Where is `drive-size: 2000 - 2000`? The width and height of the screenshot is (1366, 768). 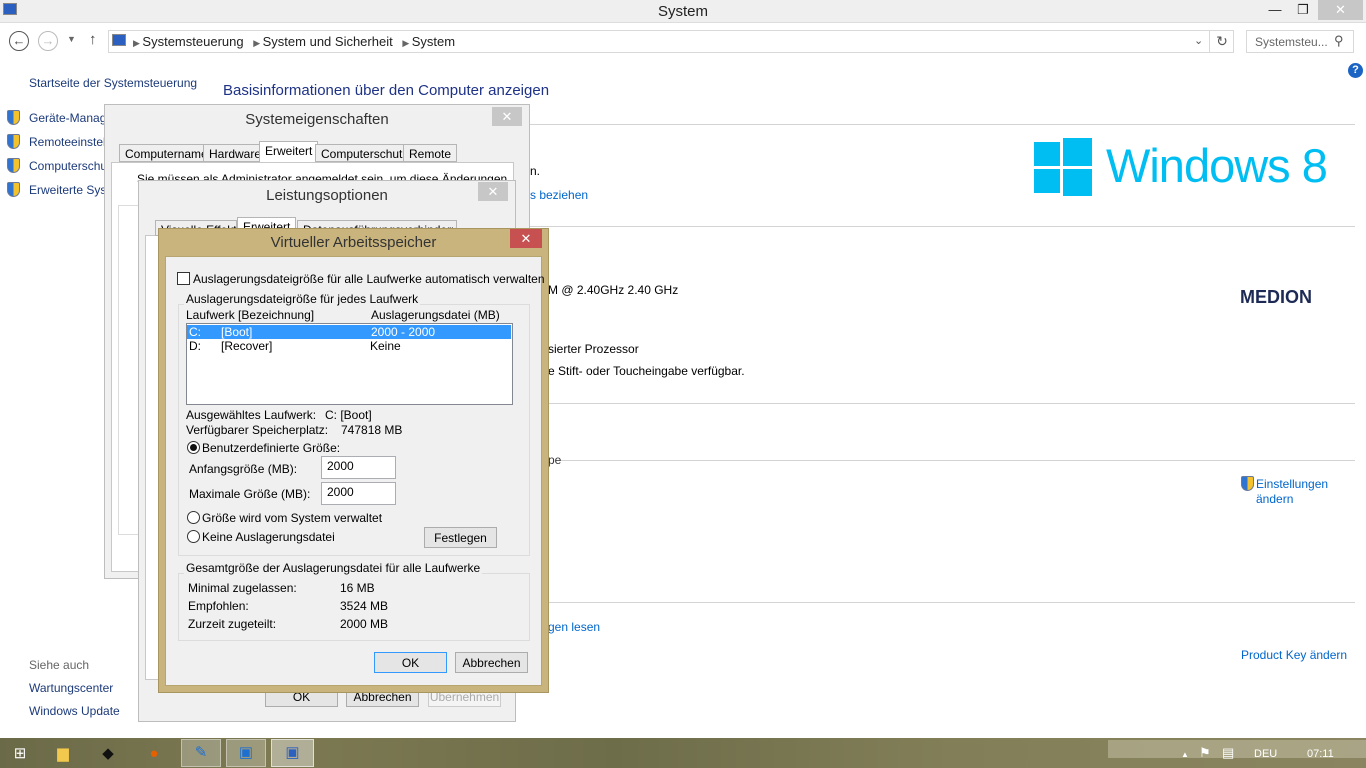
drive-size: 2000 - 2000 is located at coordinates (403, 332).